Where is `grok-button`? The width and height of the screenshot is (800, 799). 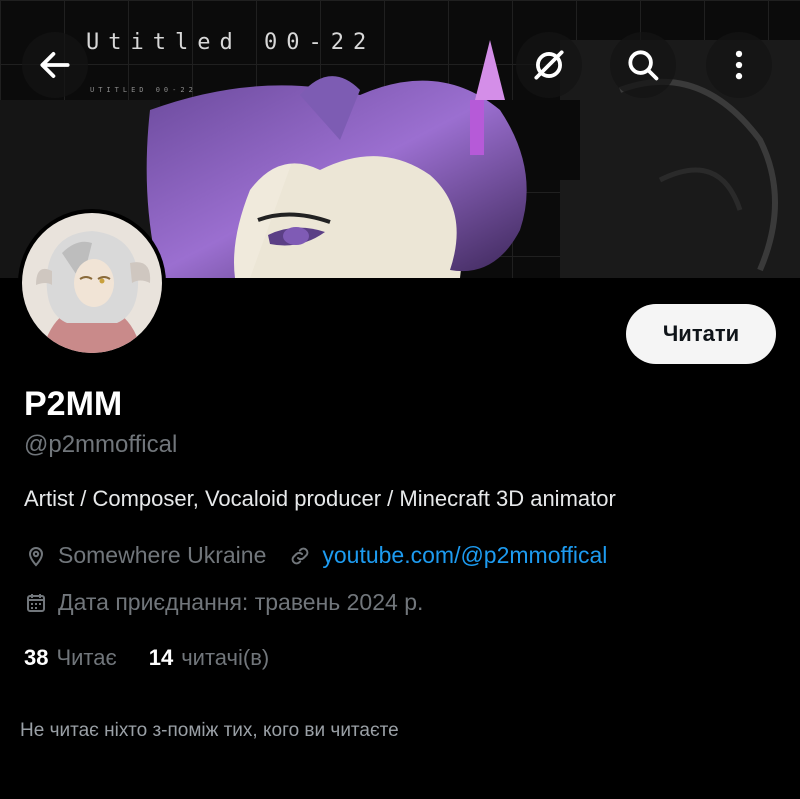
grok-button is located at coordinates (549, 65).